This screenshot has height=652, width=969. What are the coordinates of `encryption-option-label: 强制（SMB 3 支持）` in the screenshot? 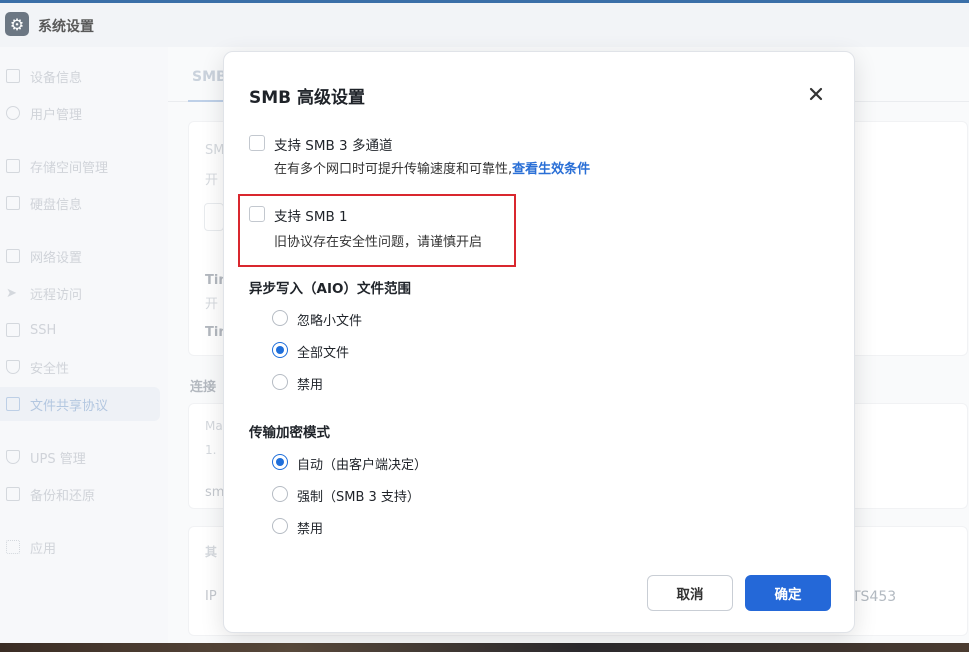 It's located at (358, 497).